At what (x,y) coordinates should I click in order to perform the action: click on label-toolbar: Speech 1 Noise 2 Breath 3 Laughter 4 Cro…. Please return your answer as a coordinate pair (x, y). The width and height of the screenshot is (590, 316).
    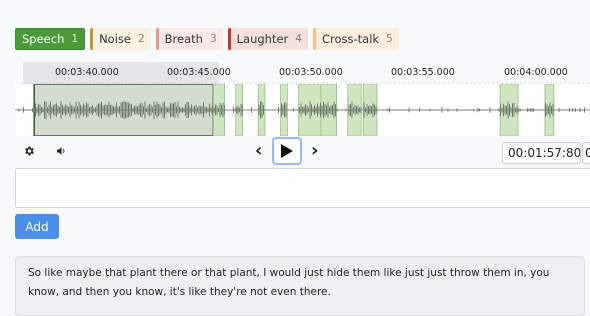
    Looking at the image, I should click on (207, 39).